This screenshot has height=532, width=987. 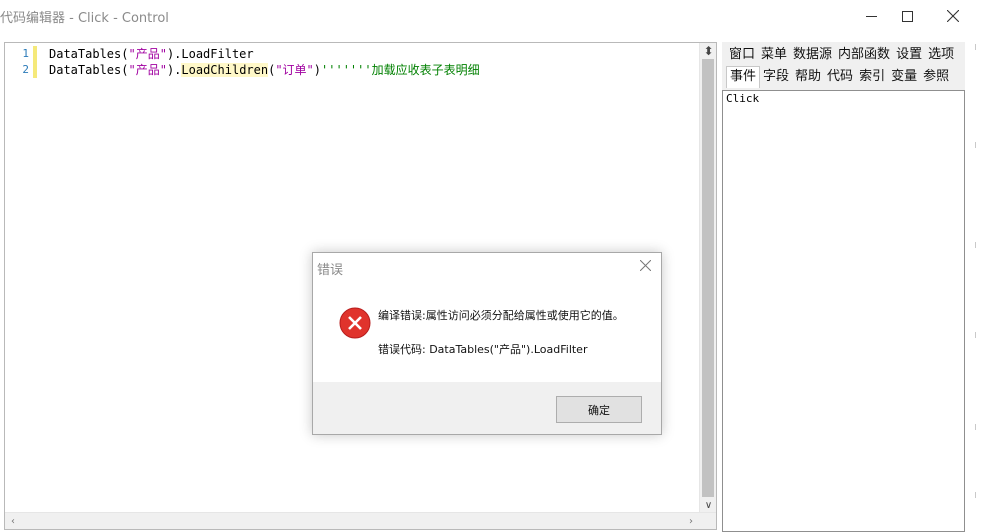 What do you see at coordinates (936, 77) in the screenshot?
I see `tab-6: 参照` at bounding box center [936, 77].